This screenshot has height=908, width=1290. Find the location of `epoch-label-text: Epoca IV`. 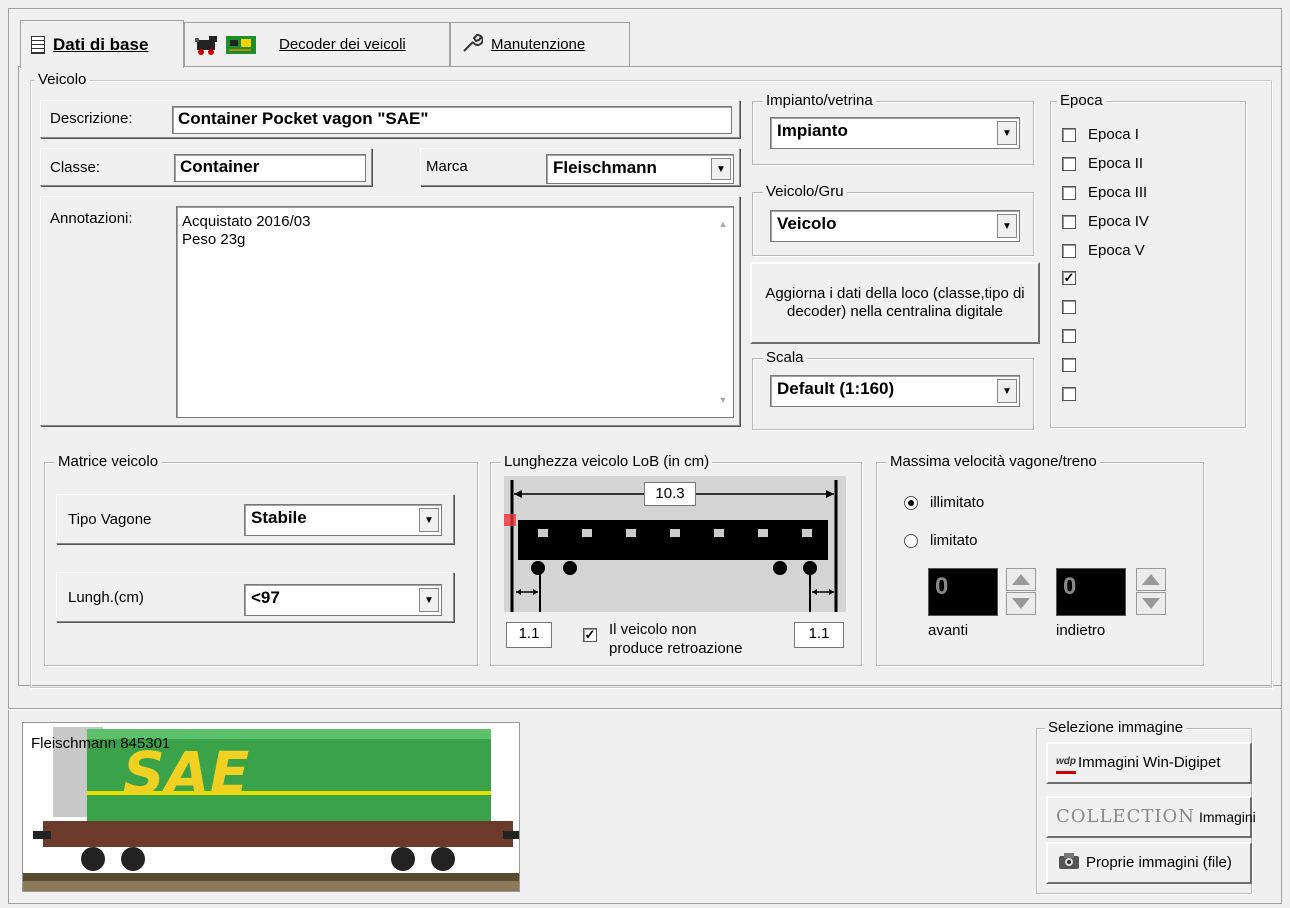

epoch-label-text: Epoca IV is located at coordinates (1118, 221).